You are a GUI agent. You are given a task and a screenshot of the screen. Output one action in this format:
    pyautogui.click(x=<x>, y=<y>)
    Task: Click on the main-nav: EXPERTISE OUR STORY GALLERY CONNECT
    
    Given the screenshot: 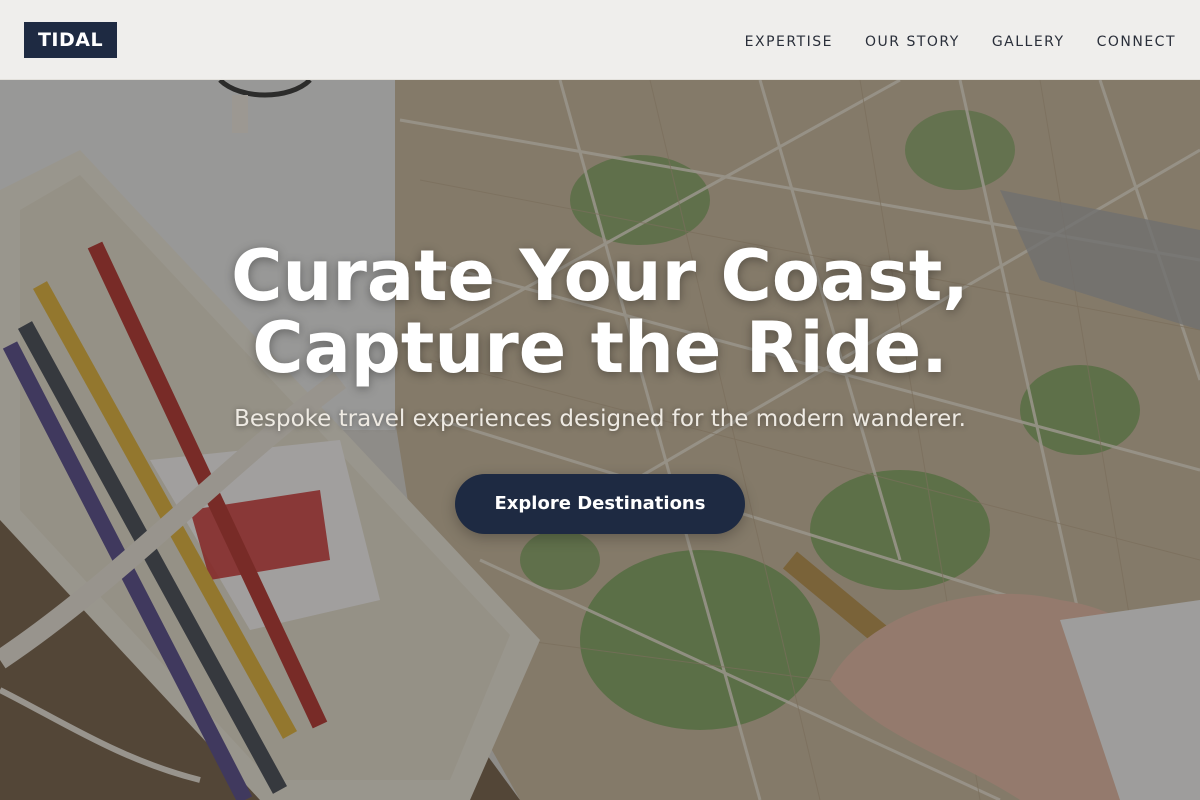 What is the action you would take?
    pyautogui.click(x=960, y=40)
    